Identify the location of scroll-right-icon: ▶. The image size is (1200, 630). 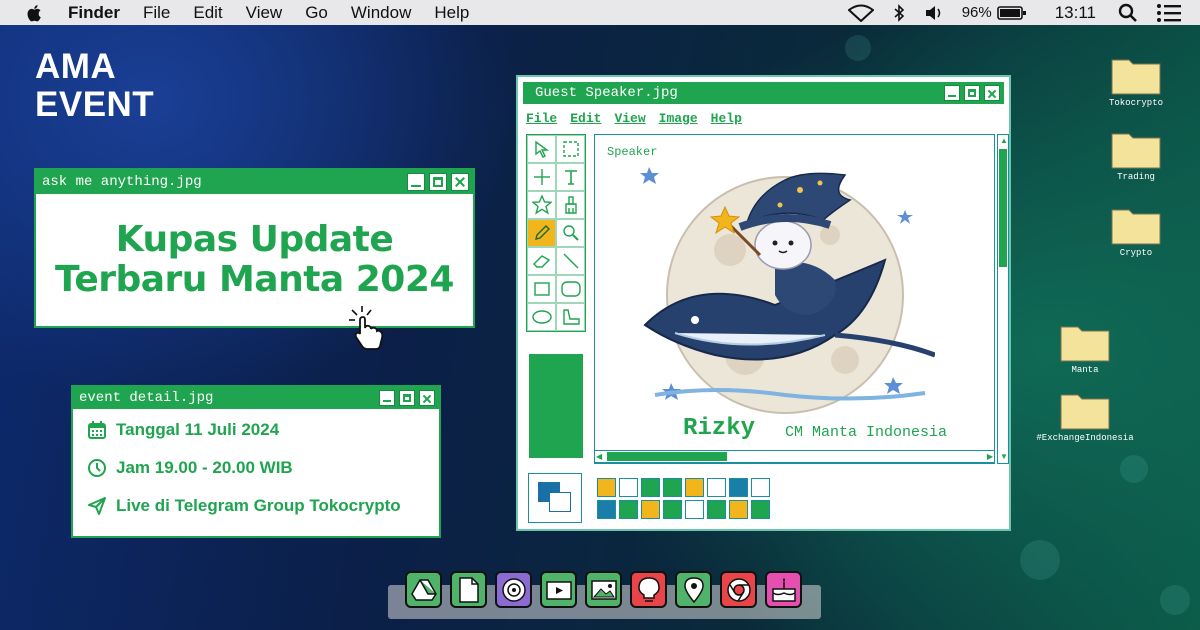
(990, 457).